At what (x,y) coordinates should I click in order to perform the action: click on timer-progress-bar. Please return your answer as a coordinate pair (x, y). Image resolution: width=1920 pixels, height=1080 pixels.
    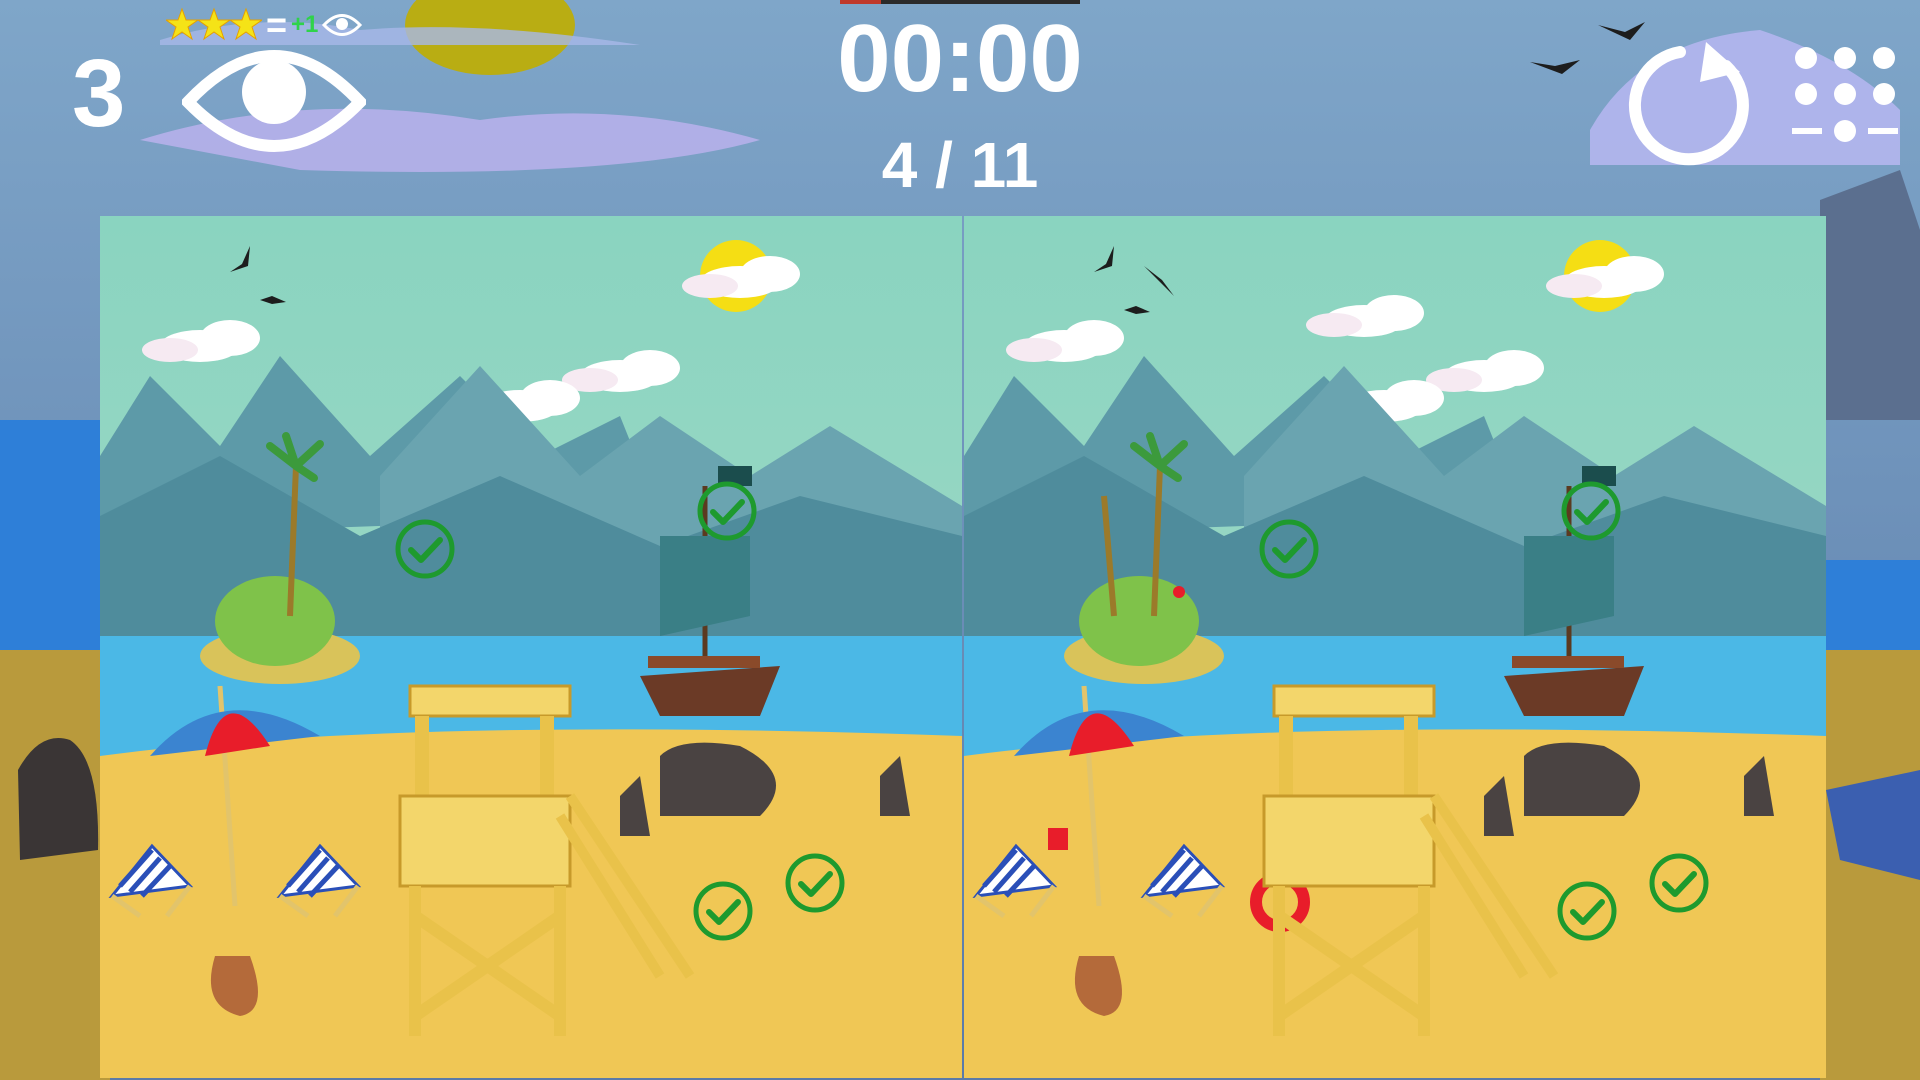
    Looking at the image, I should click on (960, 2).